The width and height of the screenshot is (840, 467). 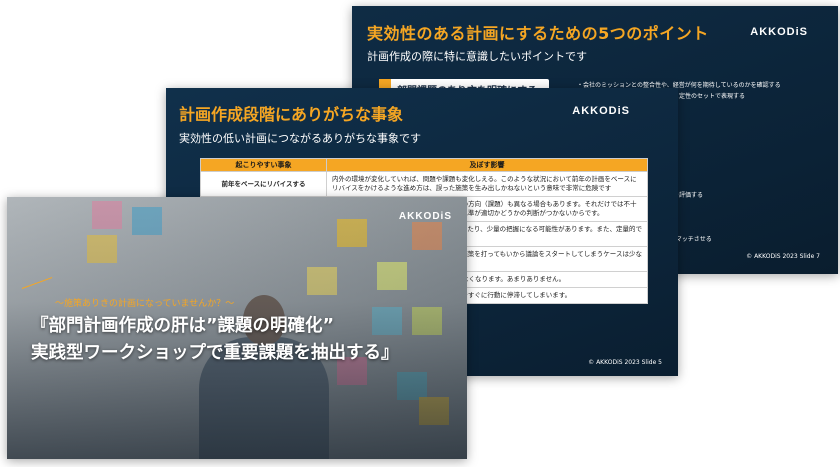 I want to click on headline-line-1: 『部門計画作成の肝は”課題の明確化”, so click(x=183, y=326).